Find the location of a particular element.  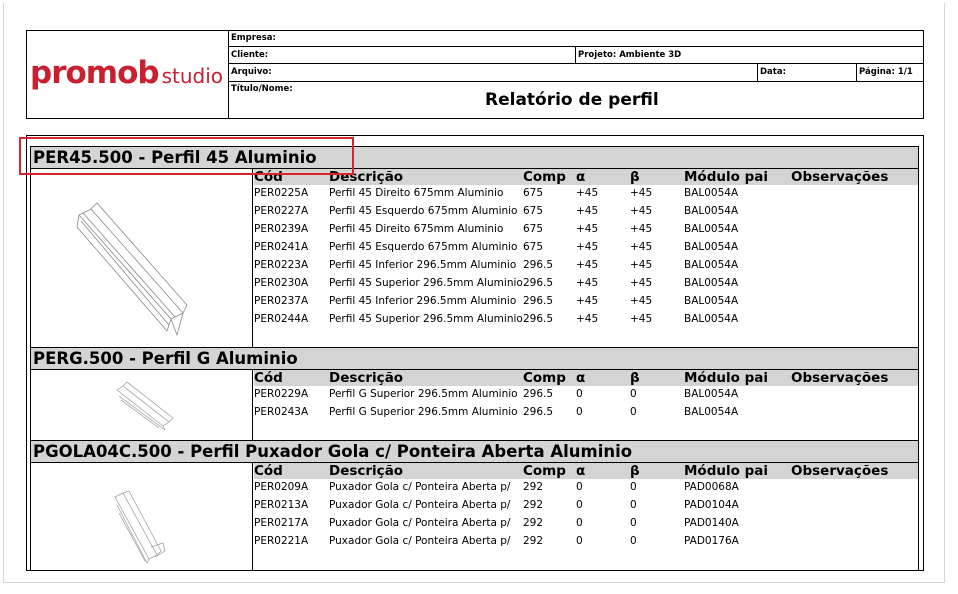

cell-cod: PER0223A is located at coordinates (281, 265).